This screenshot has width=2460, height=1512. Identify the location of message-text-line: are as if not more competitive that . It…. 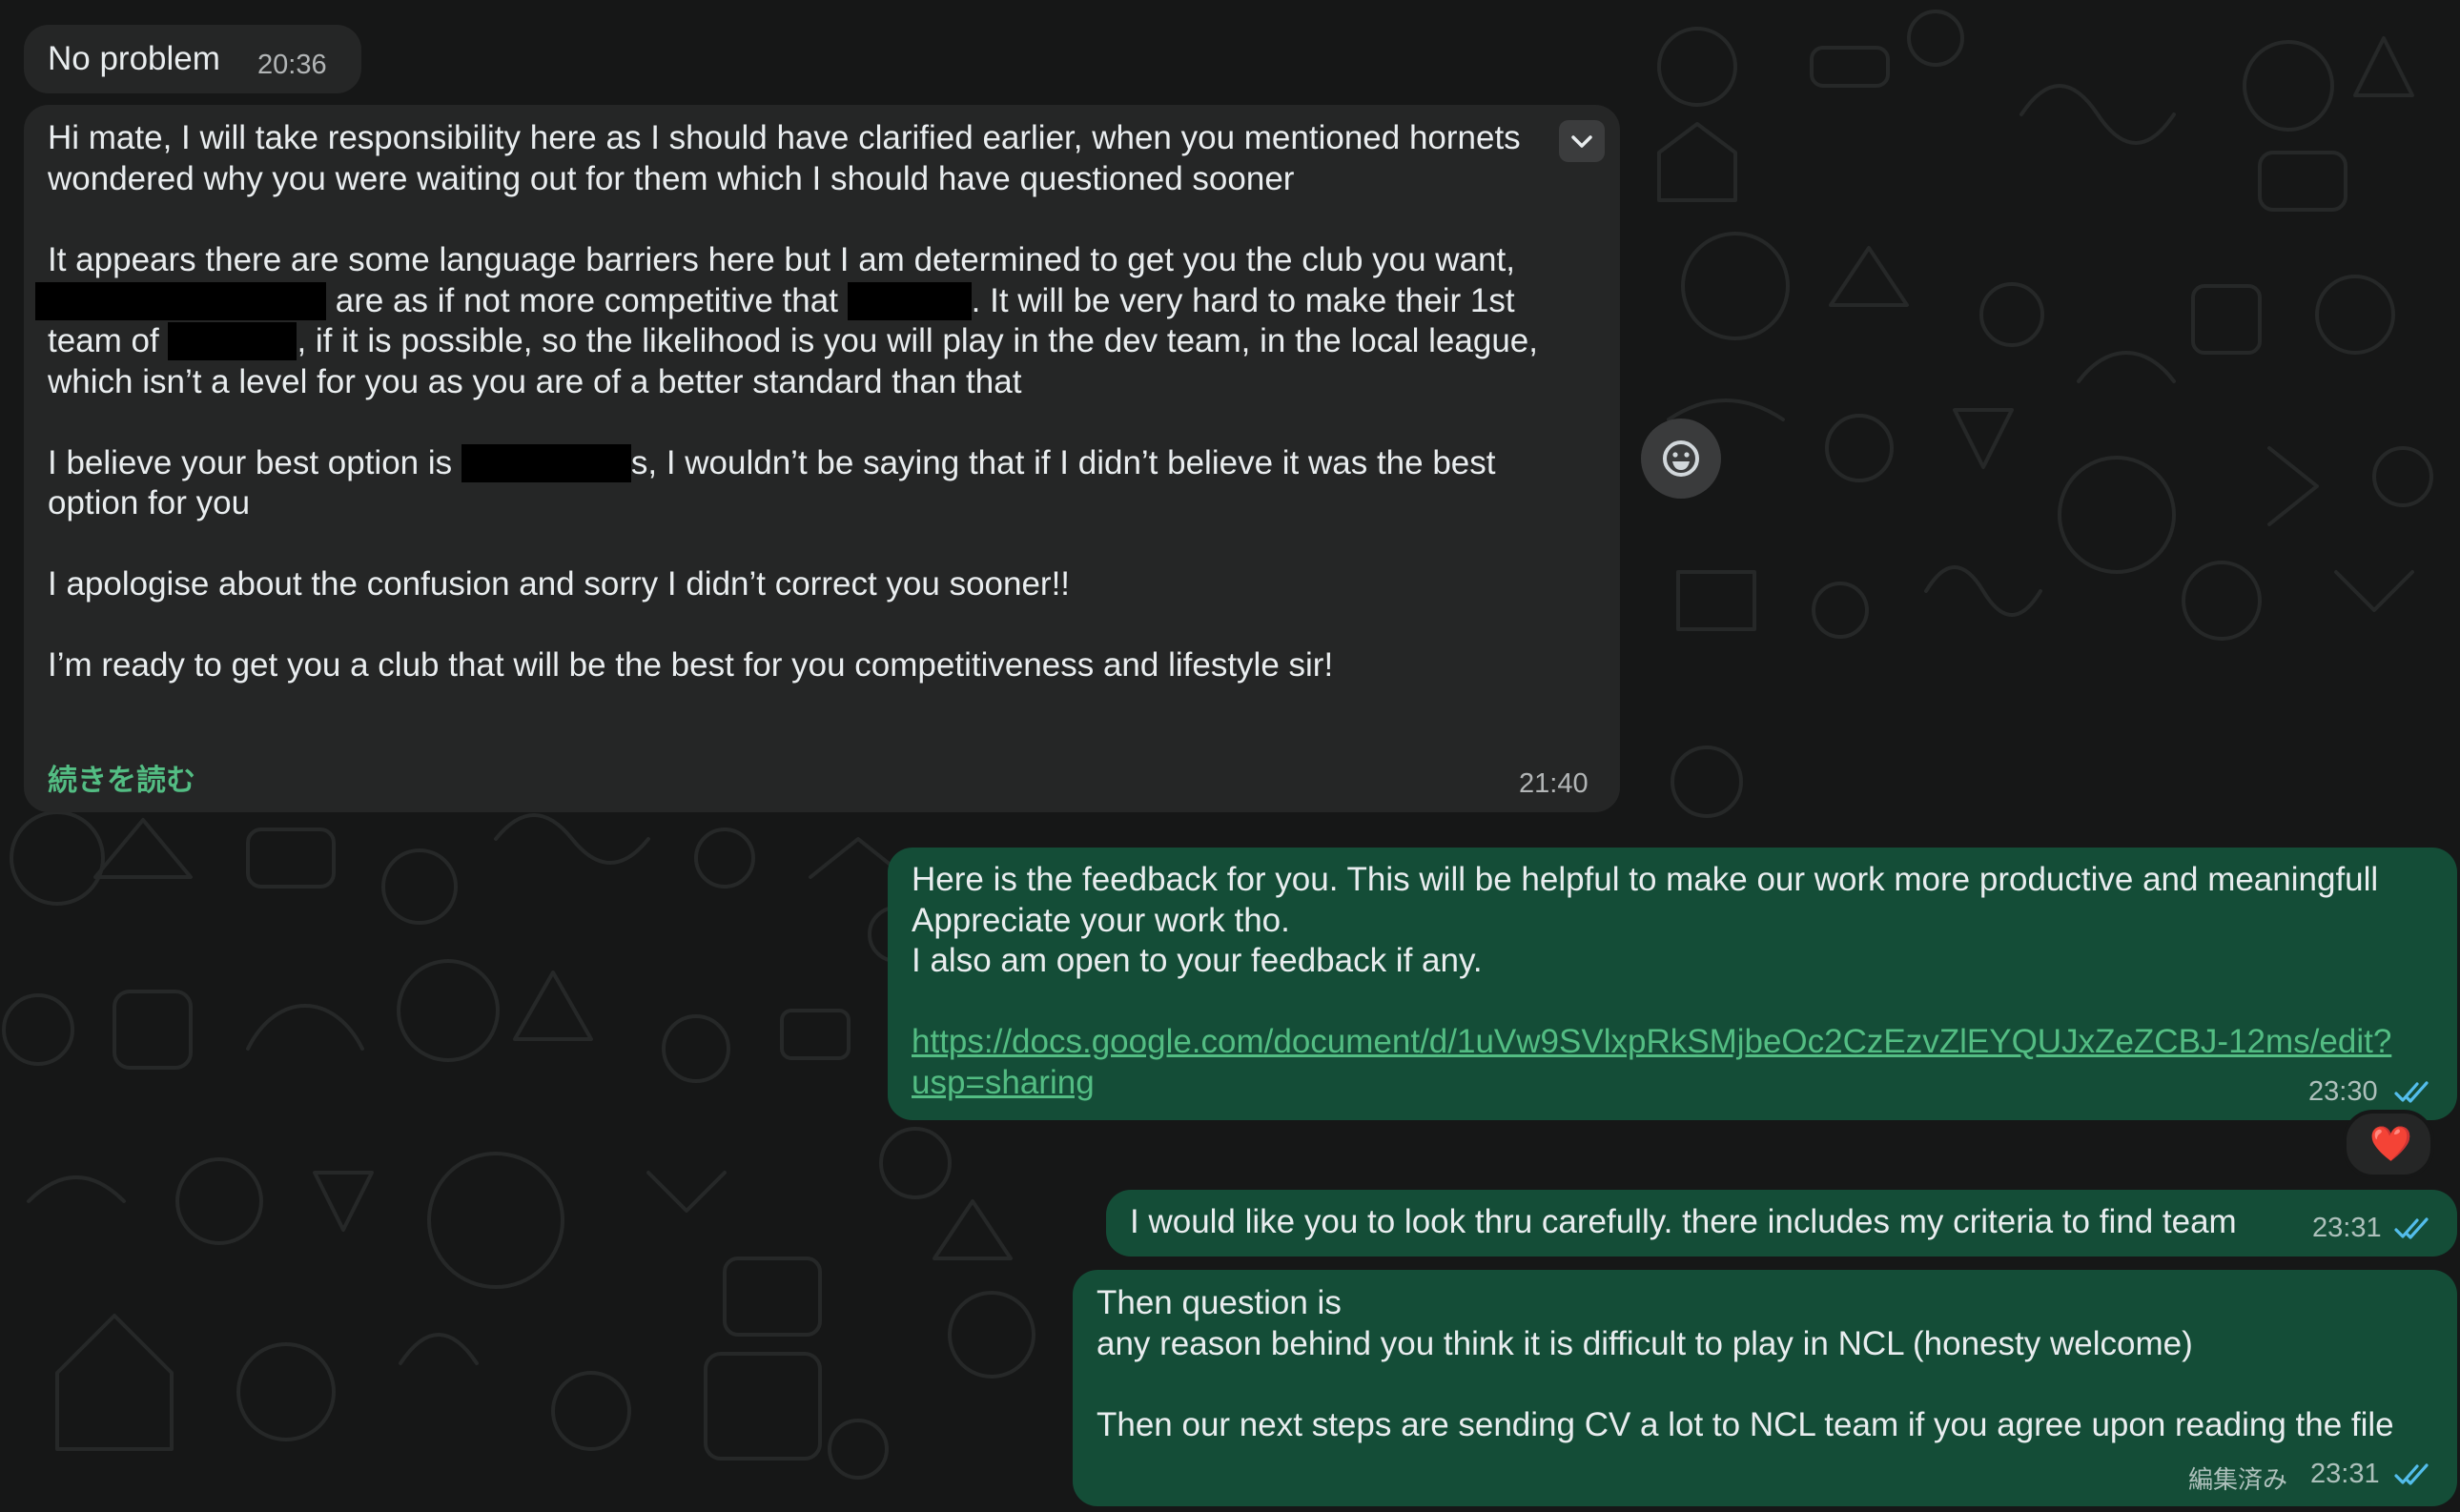
(775, 301).